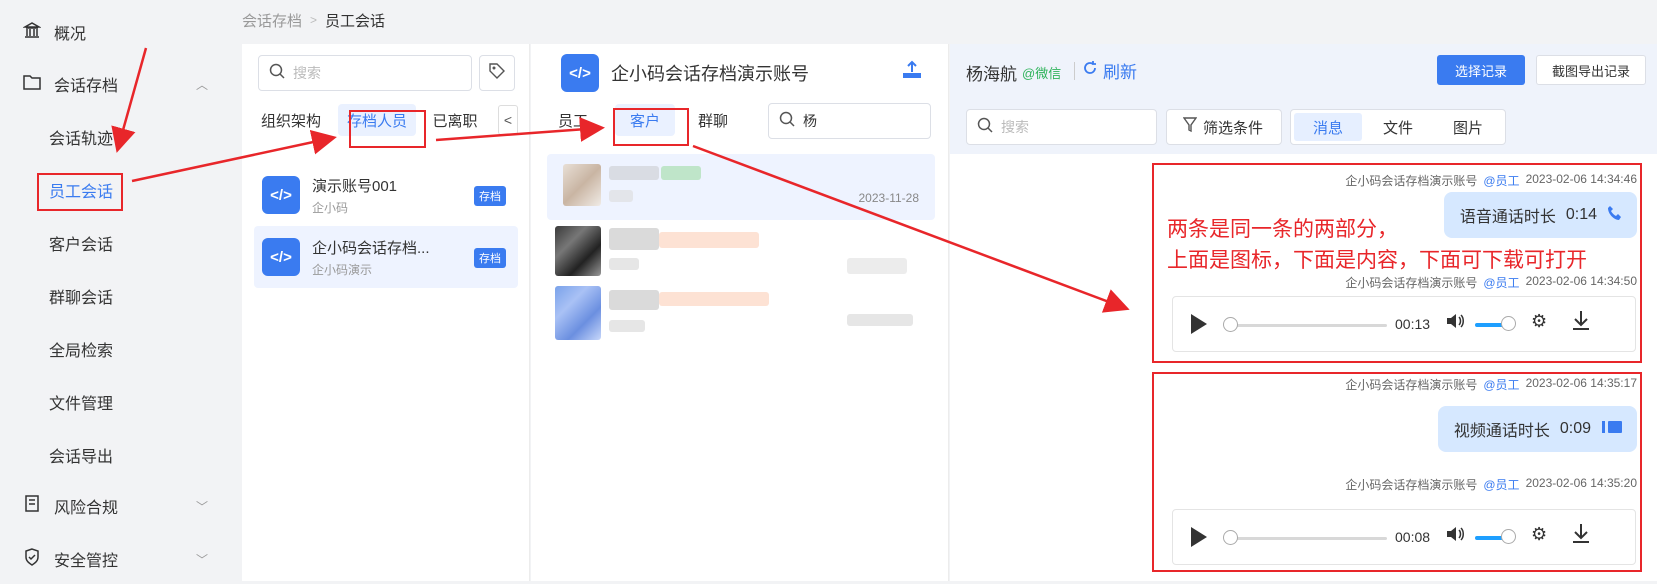 The width and height of the screenshot is (1657, 584). Describe the element at coordinates (272, 20) in the screenshot. I see `breadcrumb-parent: 会话存档` at that location.